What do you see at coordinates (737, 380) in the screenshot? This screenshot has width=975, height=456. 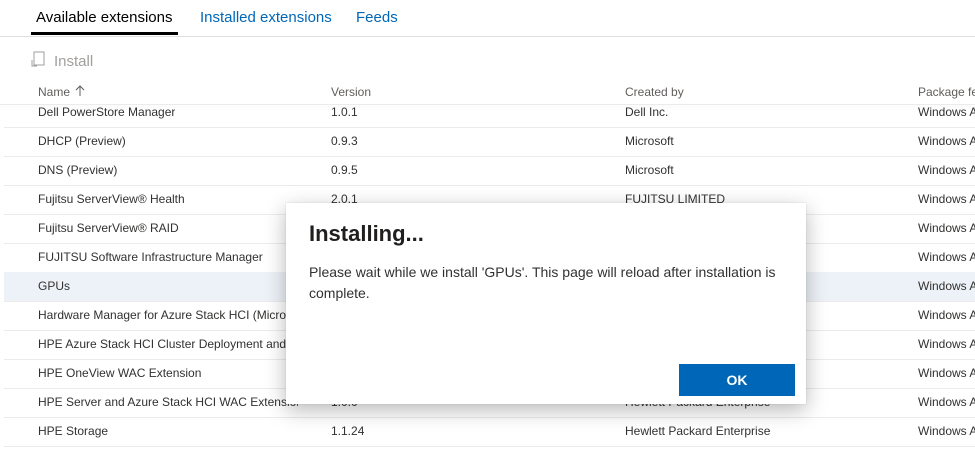 I see `ok-button: OK` at bounding box center [737, 380].